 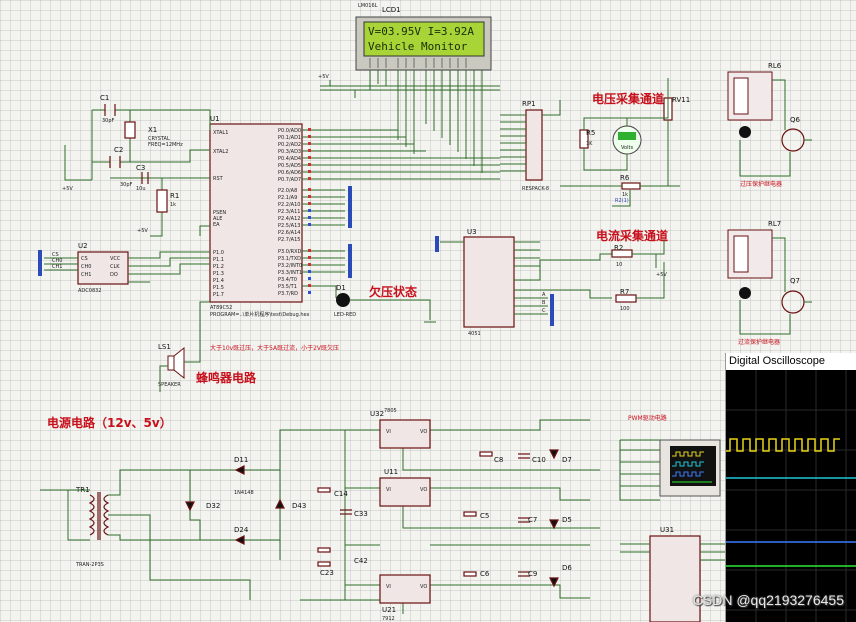 I want to click on vcc-reset: +5V, so click(x=67, y=189).